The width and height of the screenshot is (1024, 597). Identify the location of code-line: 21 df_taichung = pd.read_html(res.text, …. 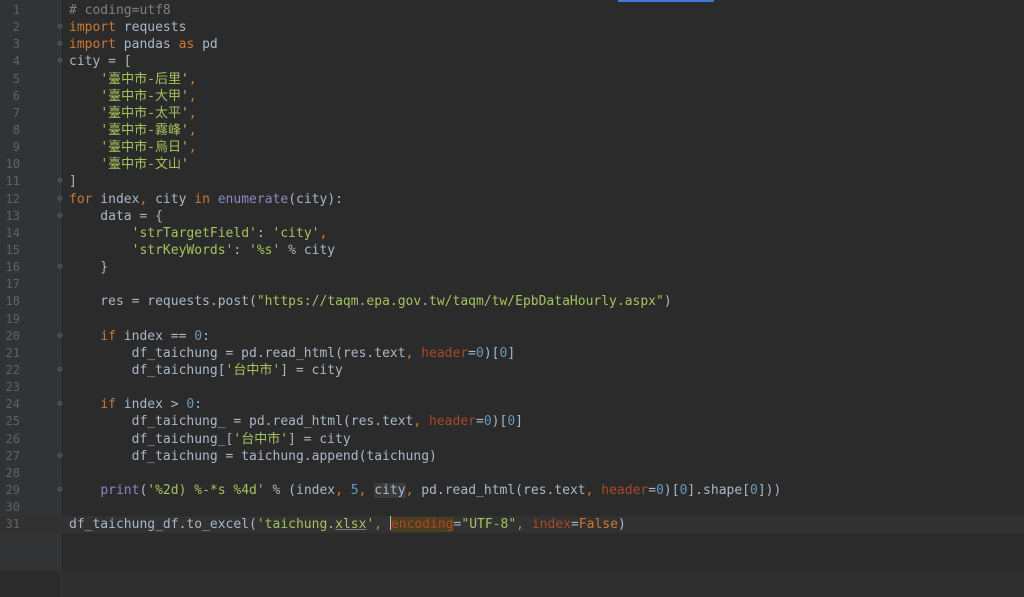
(512, 353).